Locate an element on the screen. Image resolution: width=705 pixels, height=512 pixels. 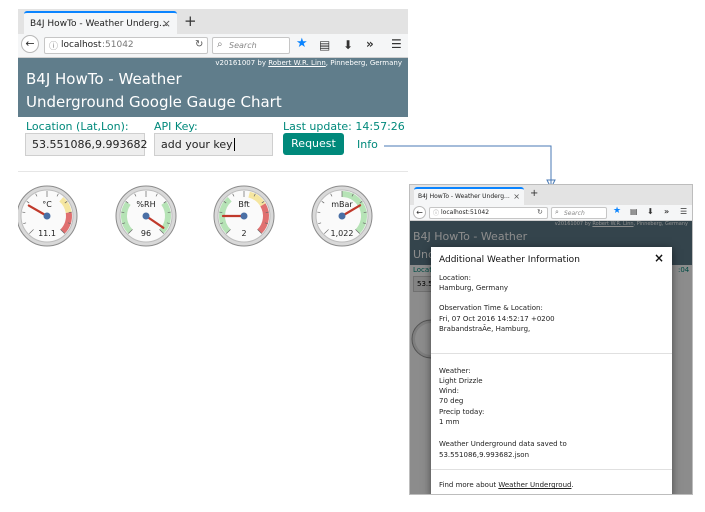
browser-tab-small: B4J HowTo - Weather Underg... × is located at coordinates (469, 196).